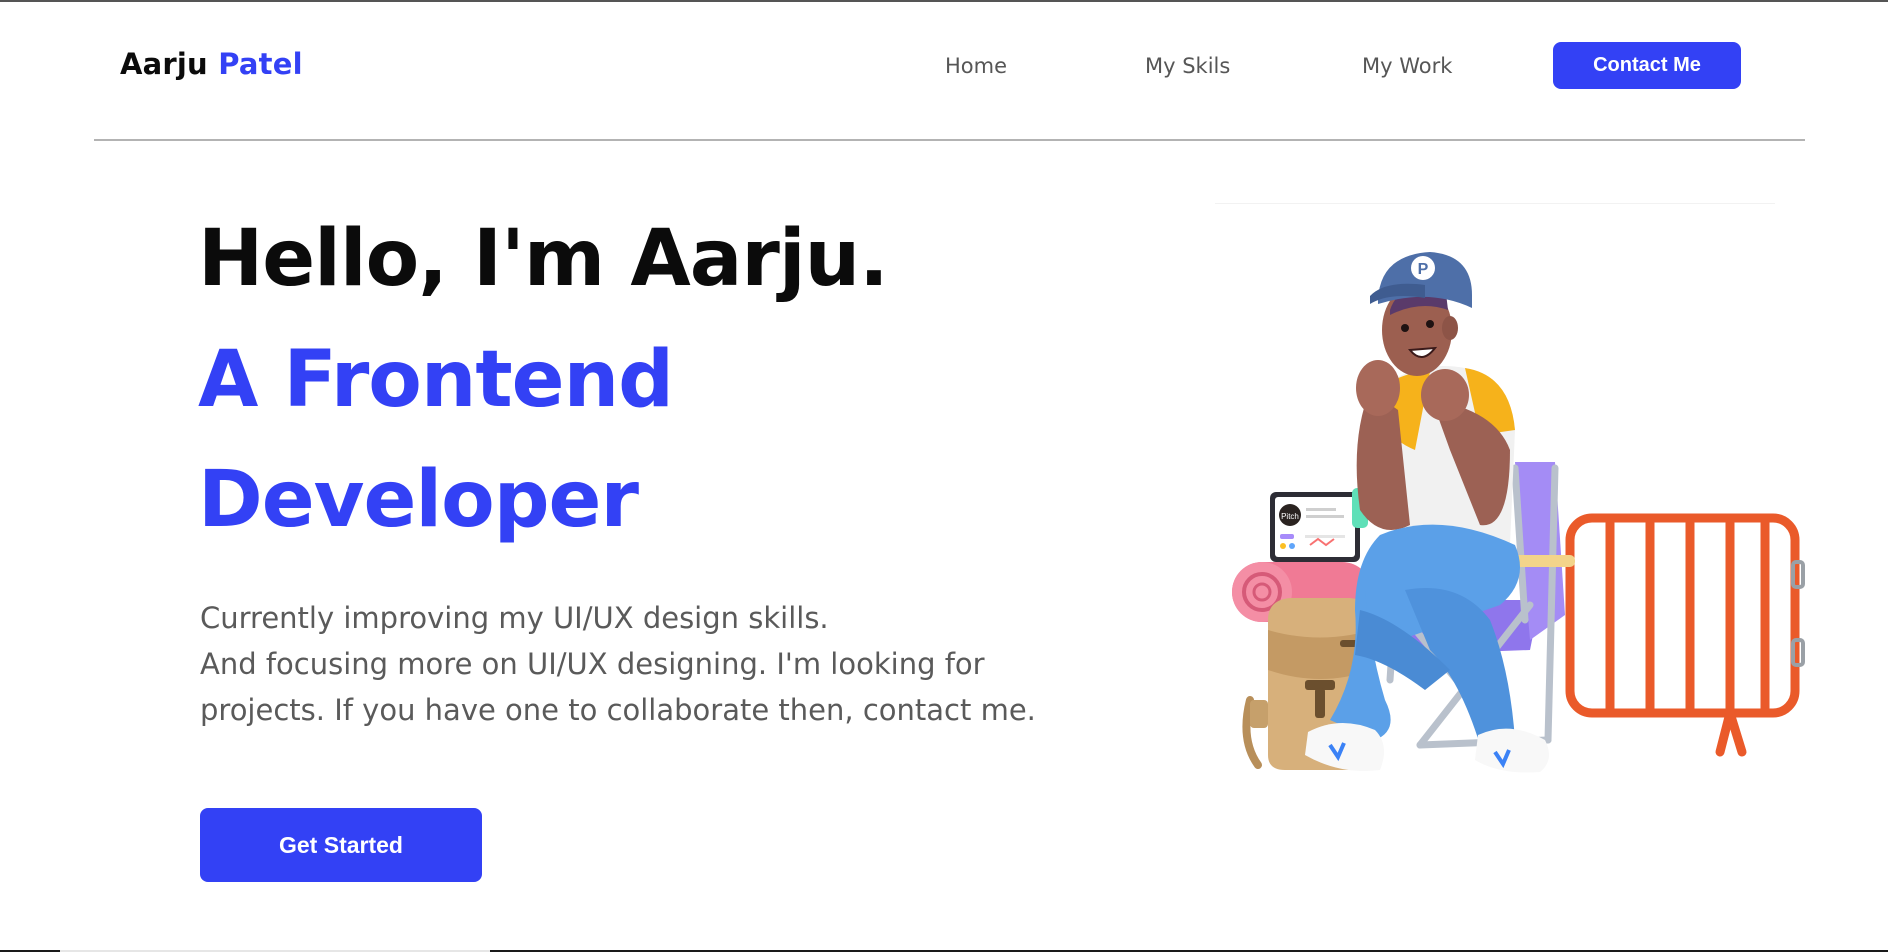  I want to click on contact-me-button: Contact Me, so click(1647, 65).